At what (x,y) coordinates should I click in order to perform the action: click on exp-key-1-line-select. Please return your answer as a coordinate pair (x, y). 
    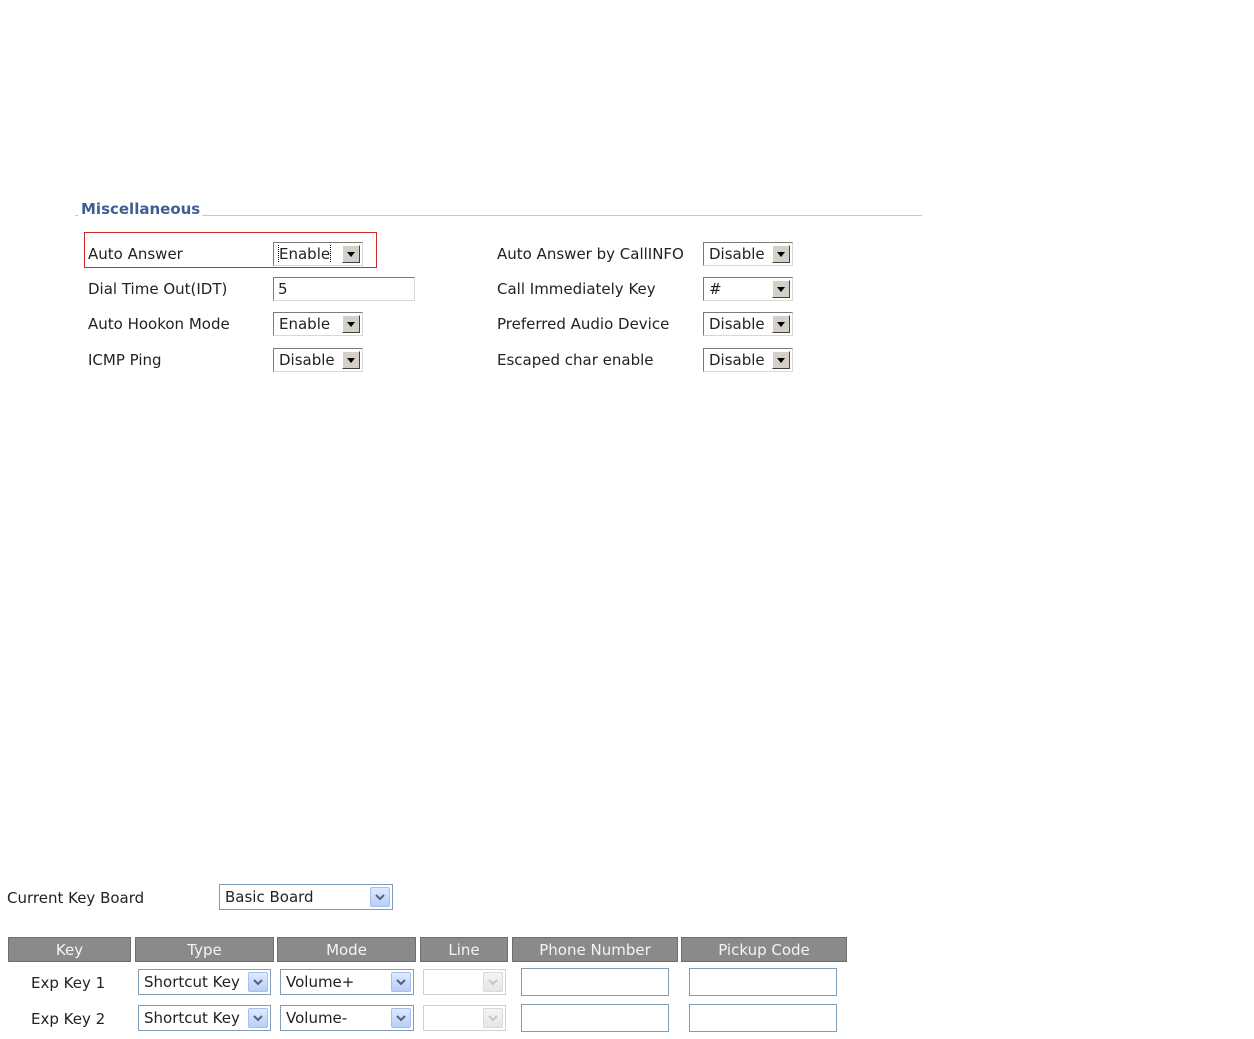
    Looking at the image, I should click on (464, 982).